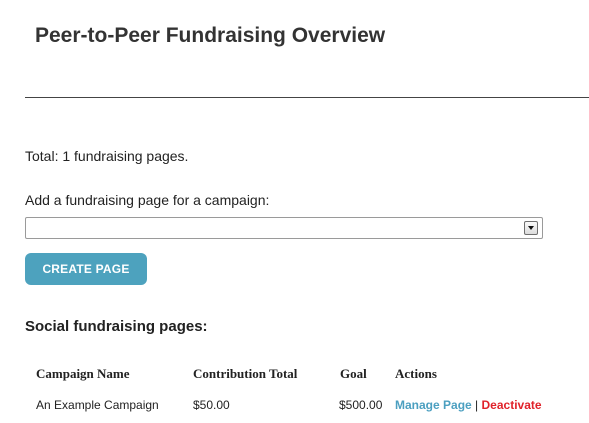 The width and height of the screenshot is (589, 423). What do you see at coordinates (416, 373) in the screenshot?
I see `column-header-actions: Actions` at bounding box center [416, 373].